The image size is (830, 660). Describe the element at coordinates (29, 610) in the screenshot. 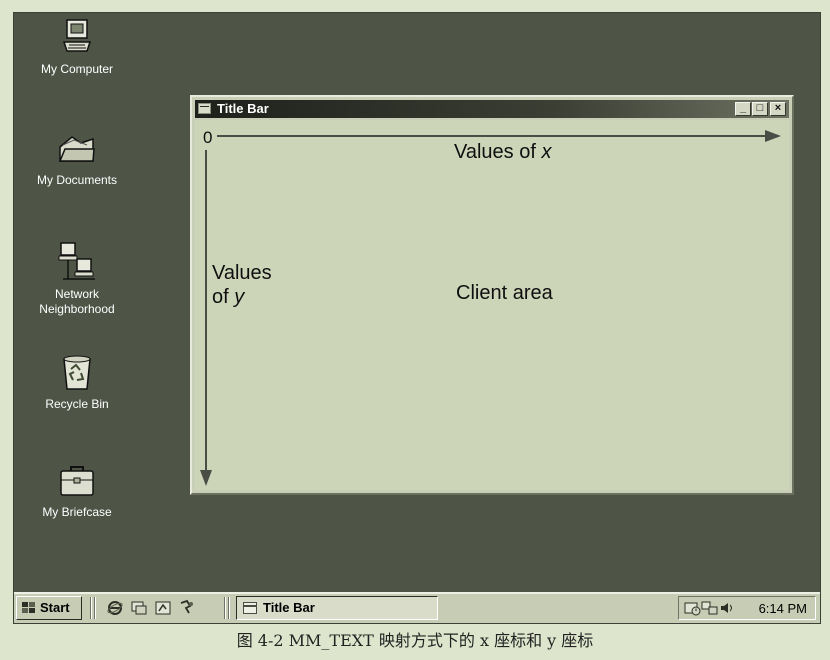

I see `windows-logo-icon` at that location.